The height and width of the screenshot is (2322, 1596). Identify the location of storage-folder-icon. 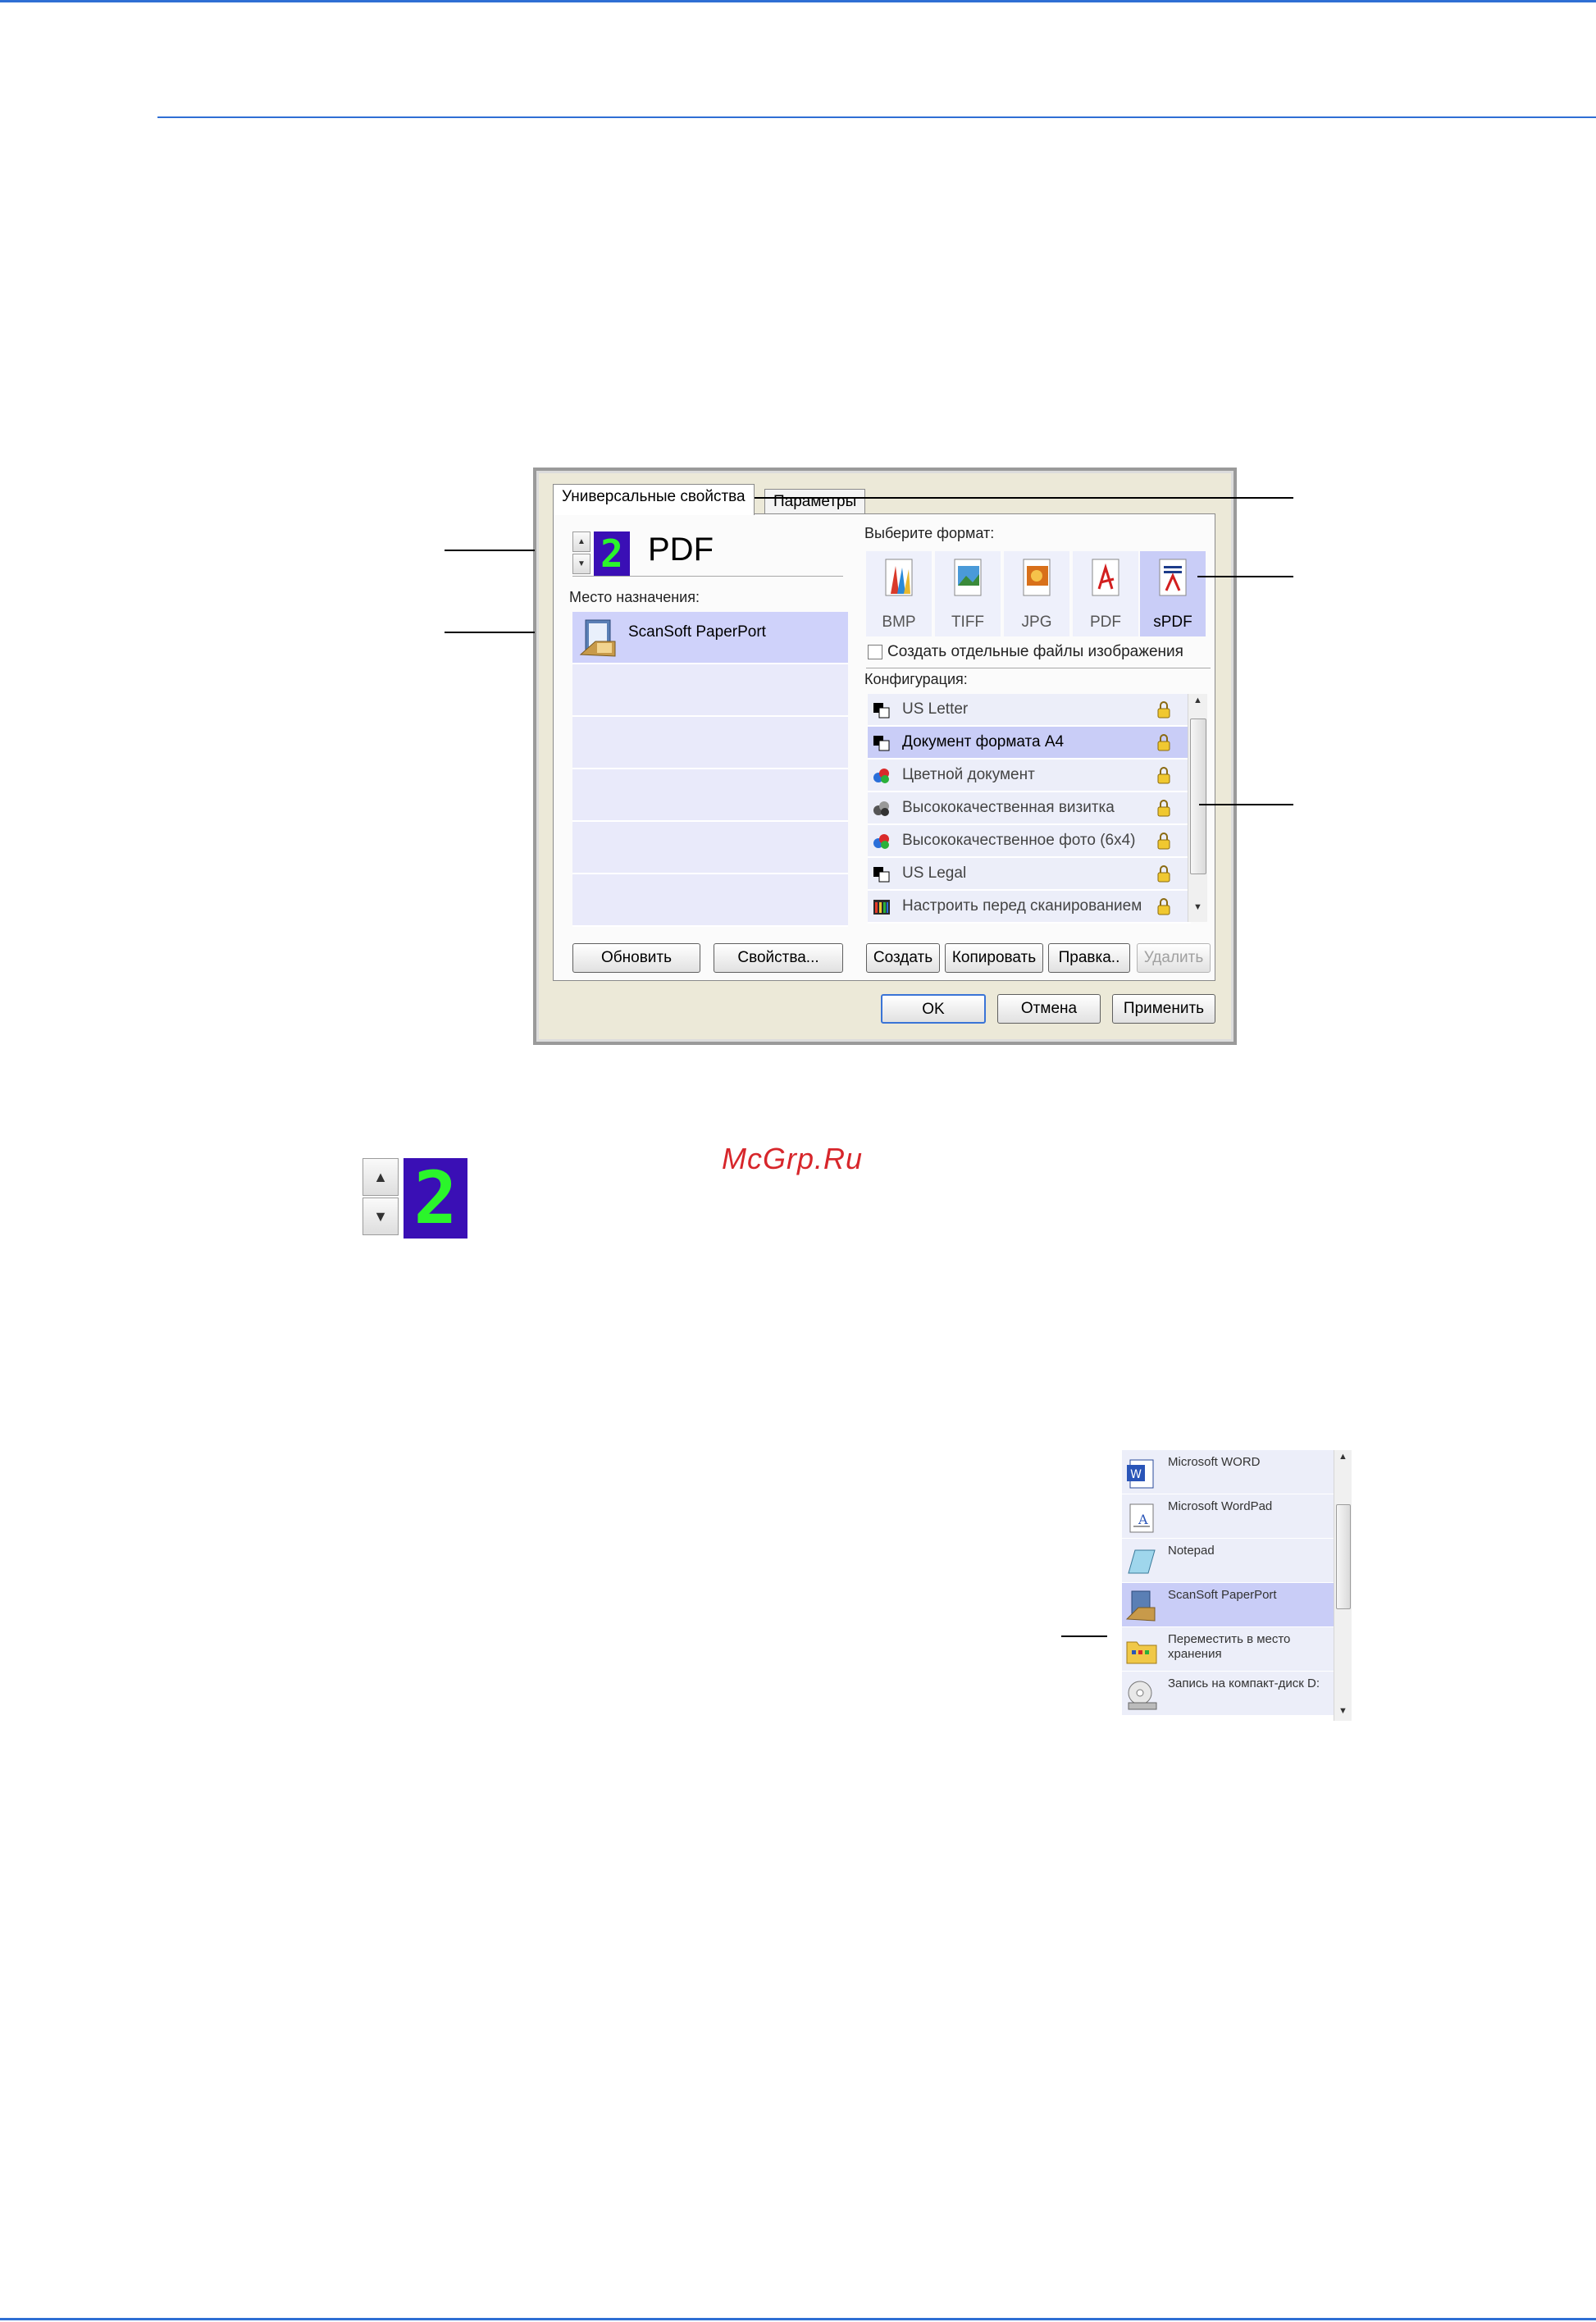
(1141, 1653).